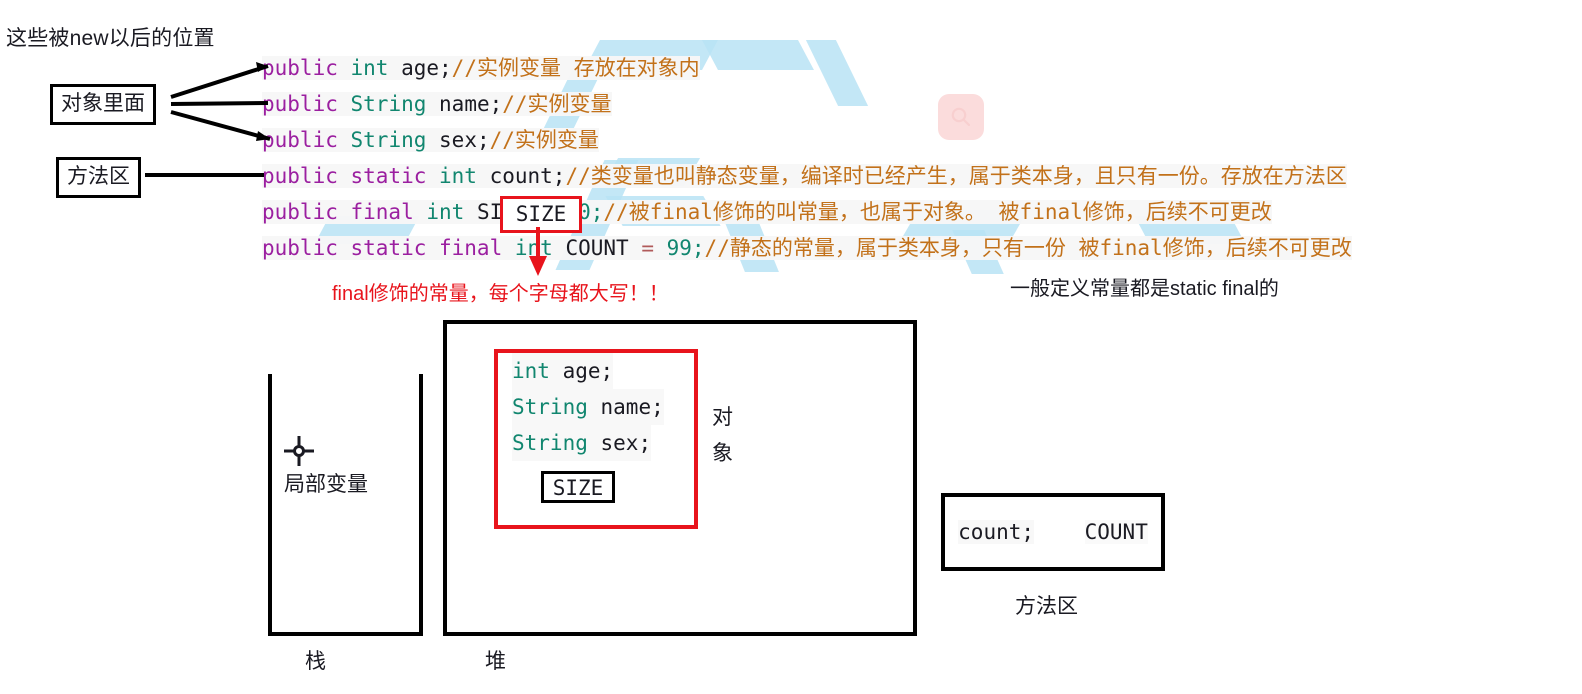 The height and width of the screenshot is (694, 1582). I want to click on object-field-line: String name;, so click(596, 407).